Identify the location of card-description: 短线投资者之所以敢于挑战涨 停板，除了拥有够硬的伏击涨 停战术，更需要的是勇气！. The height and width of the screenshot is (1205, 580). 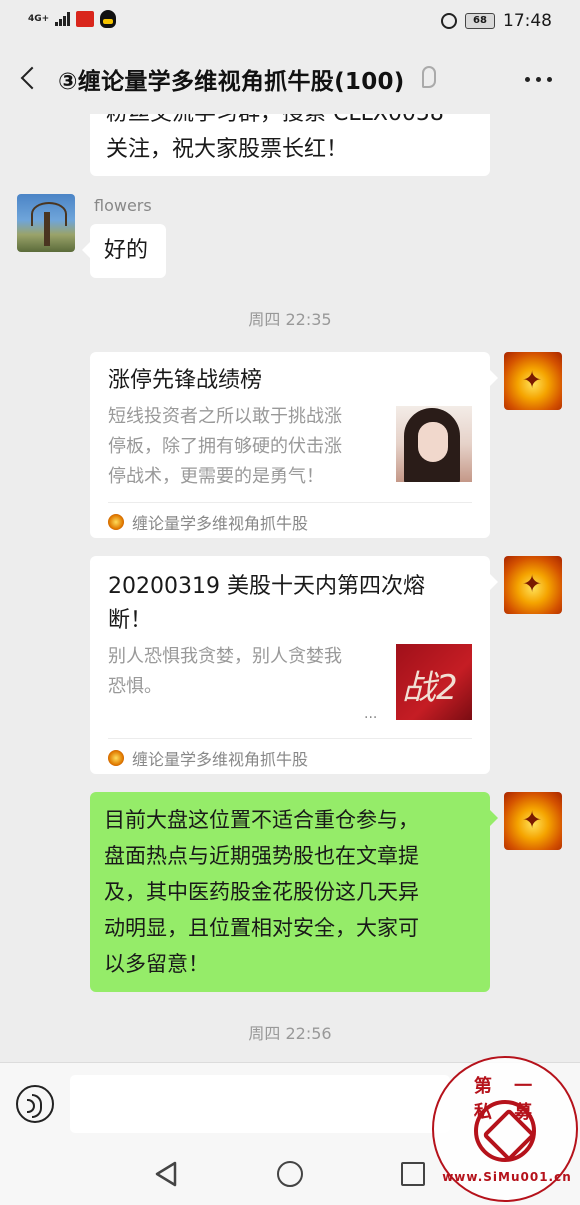
(248, 447).